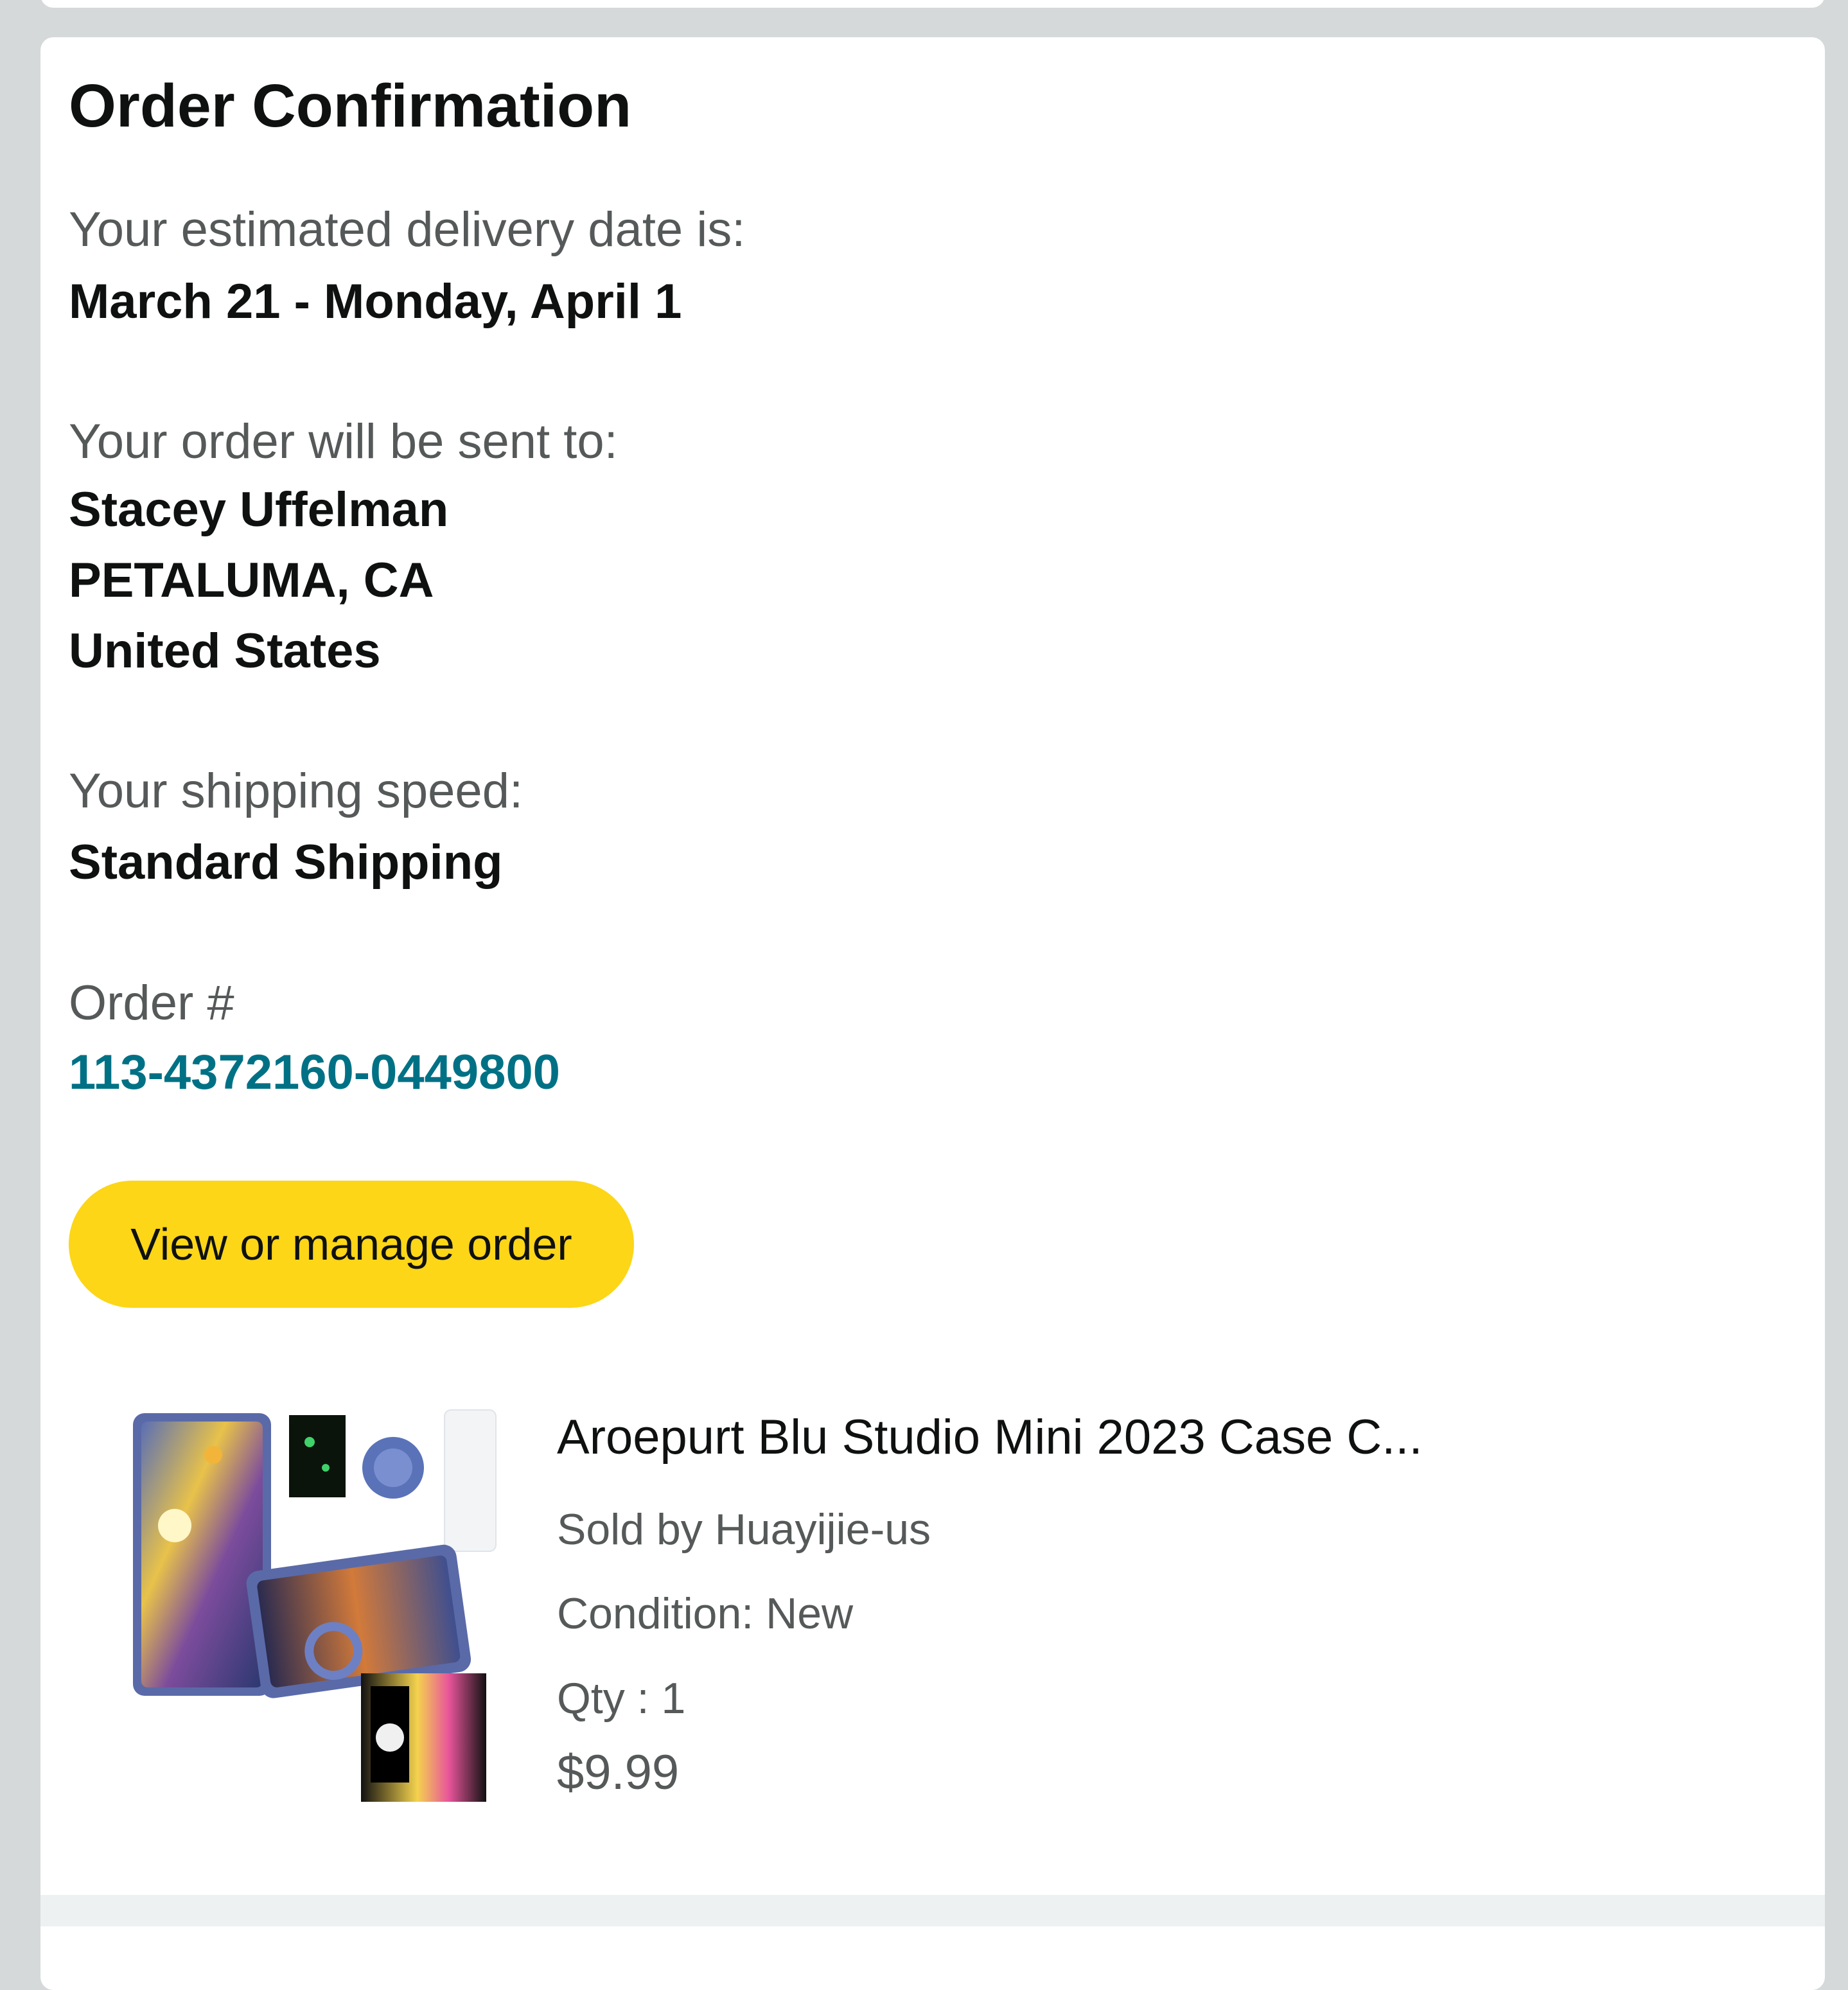  Describe the element at coordinates (350, 106) in the screenshot. I see `page-title: Order Confirmation` at that location.